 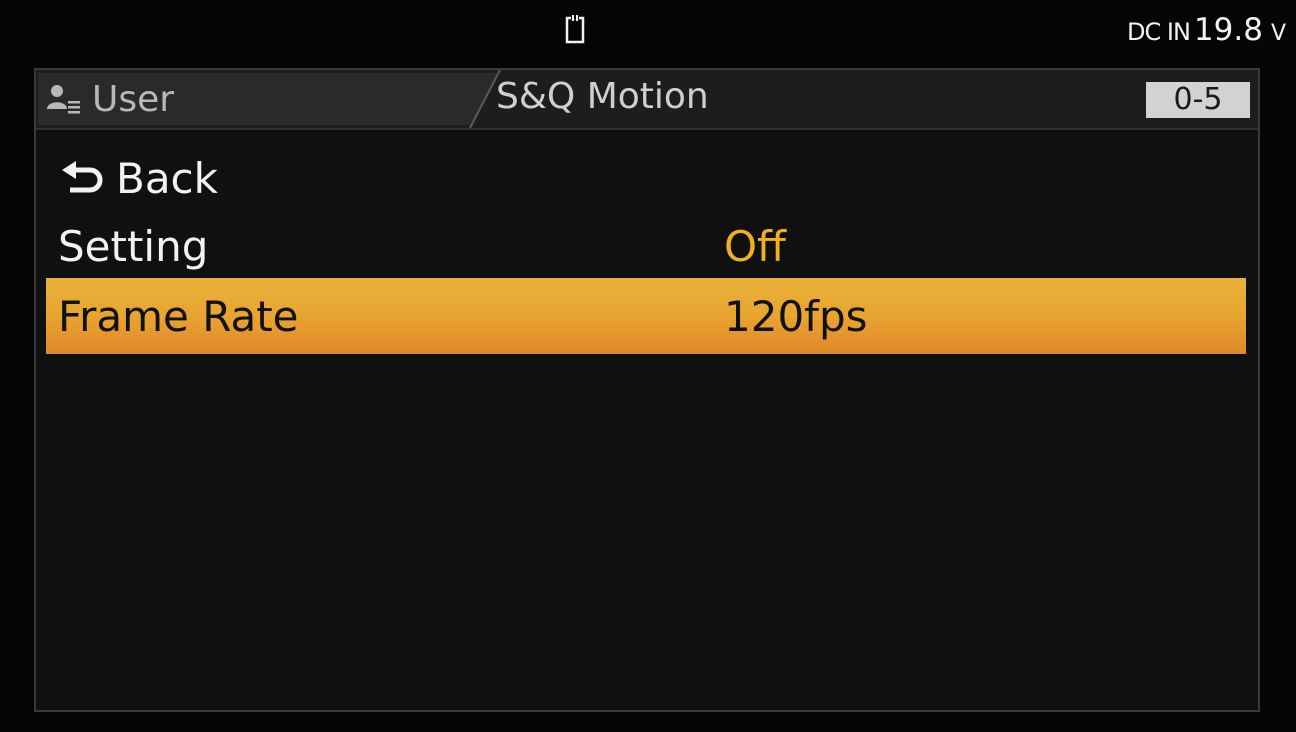 I want to click on power-indicator: DC IN 19.8 V, so click(x=1206, y=32).